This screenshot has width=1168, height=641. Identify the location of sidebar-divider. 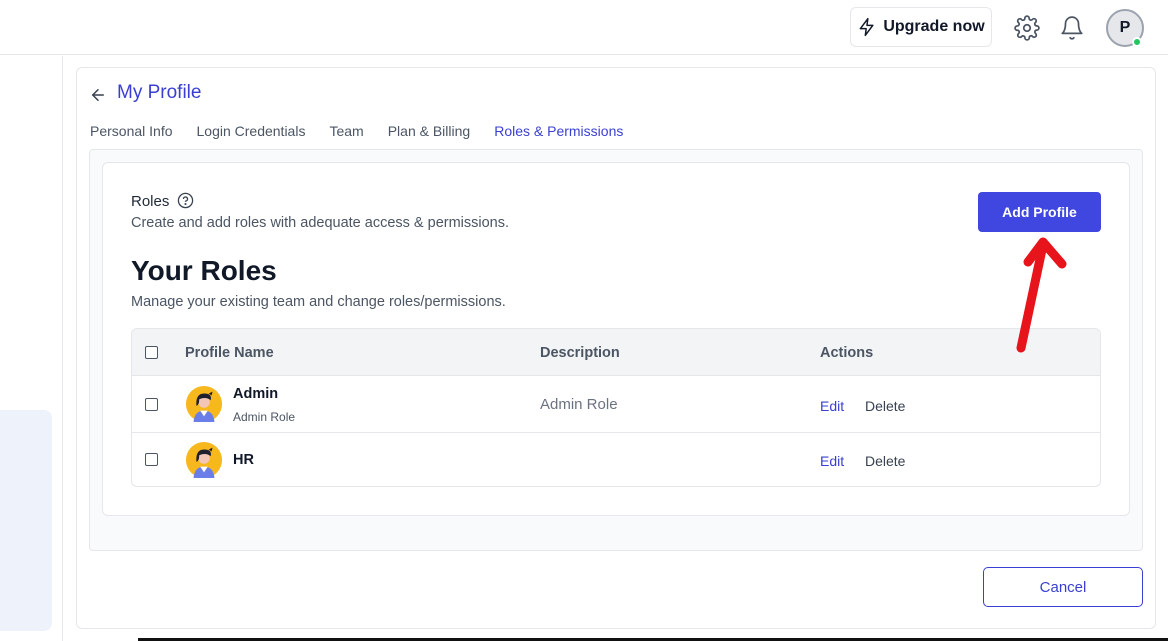
(62, 348).